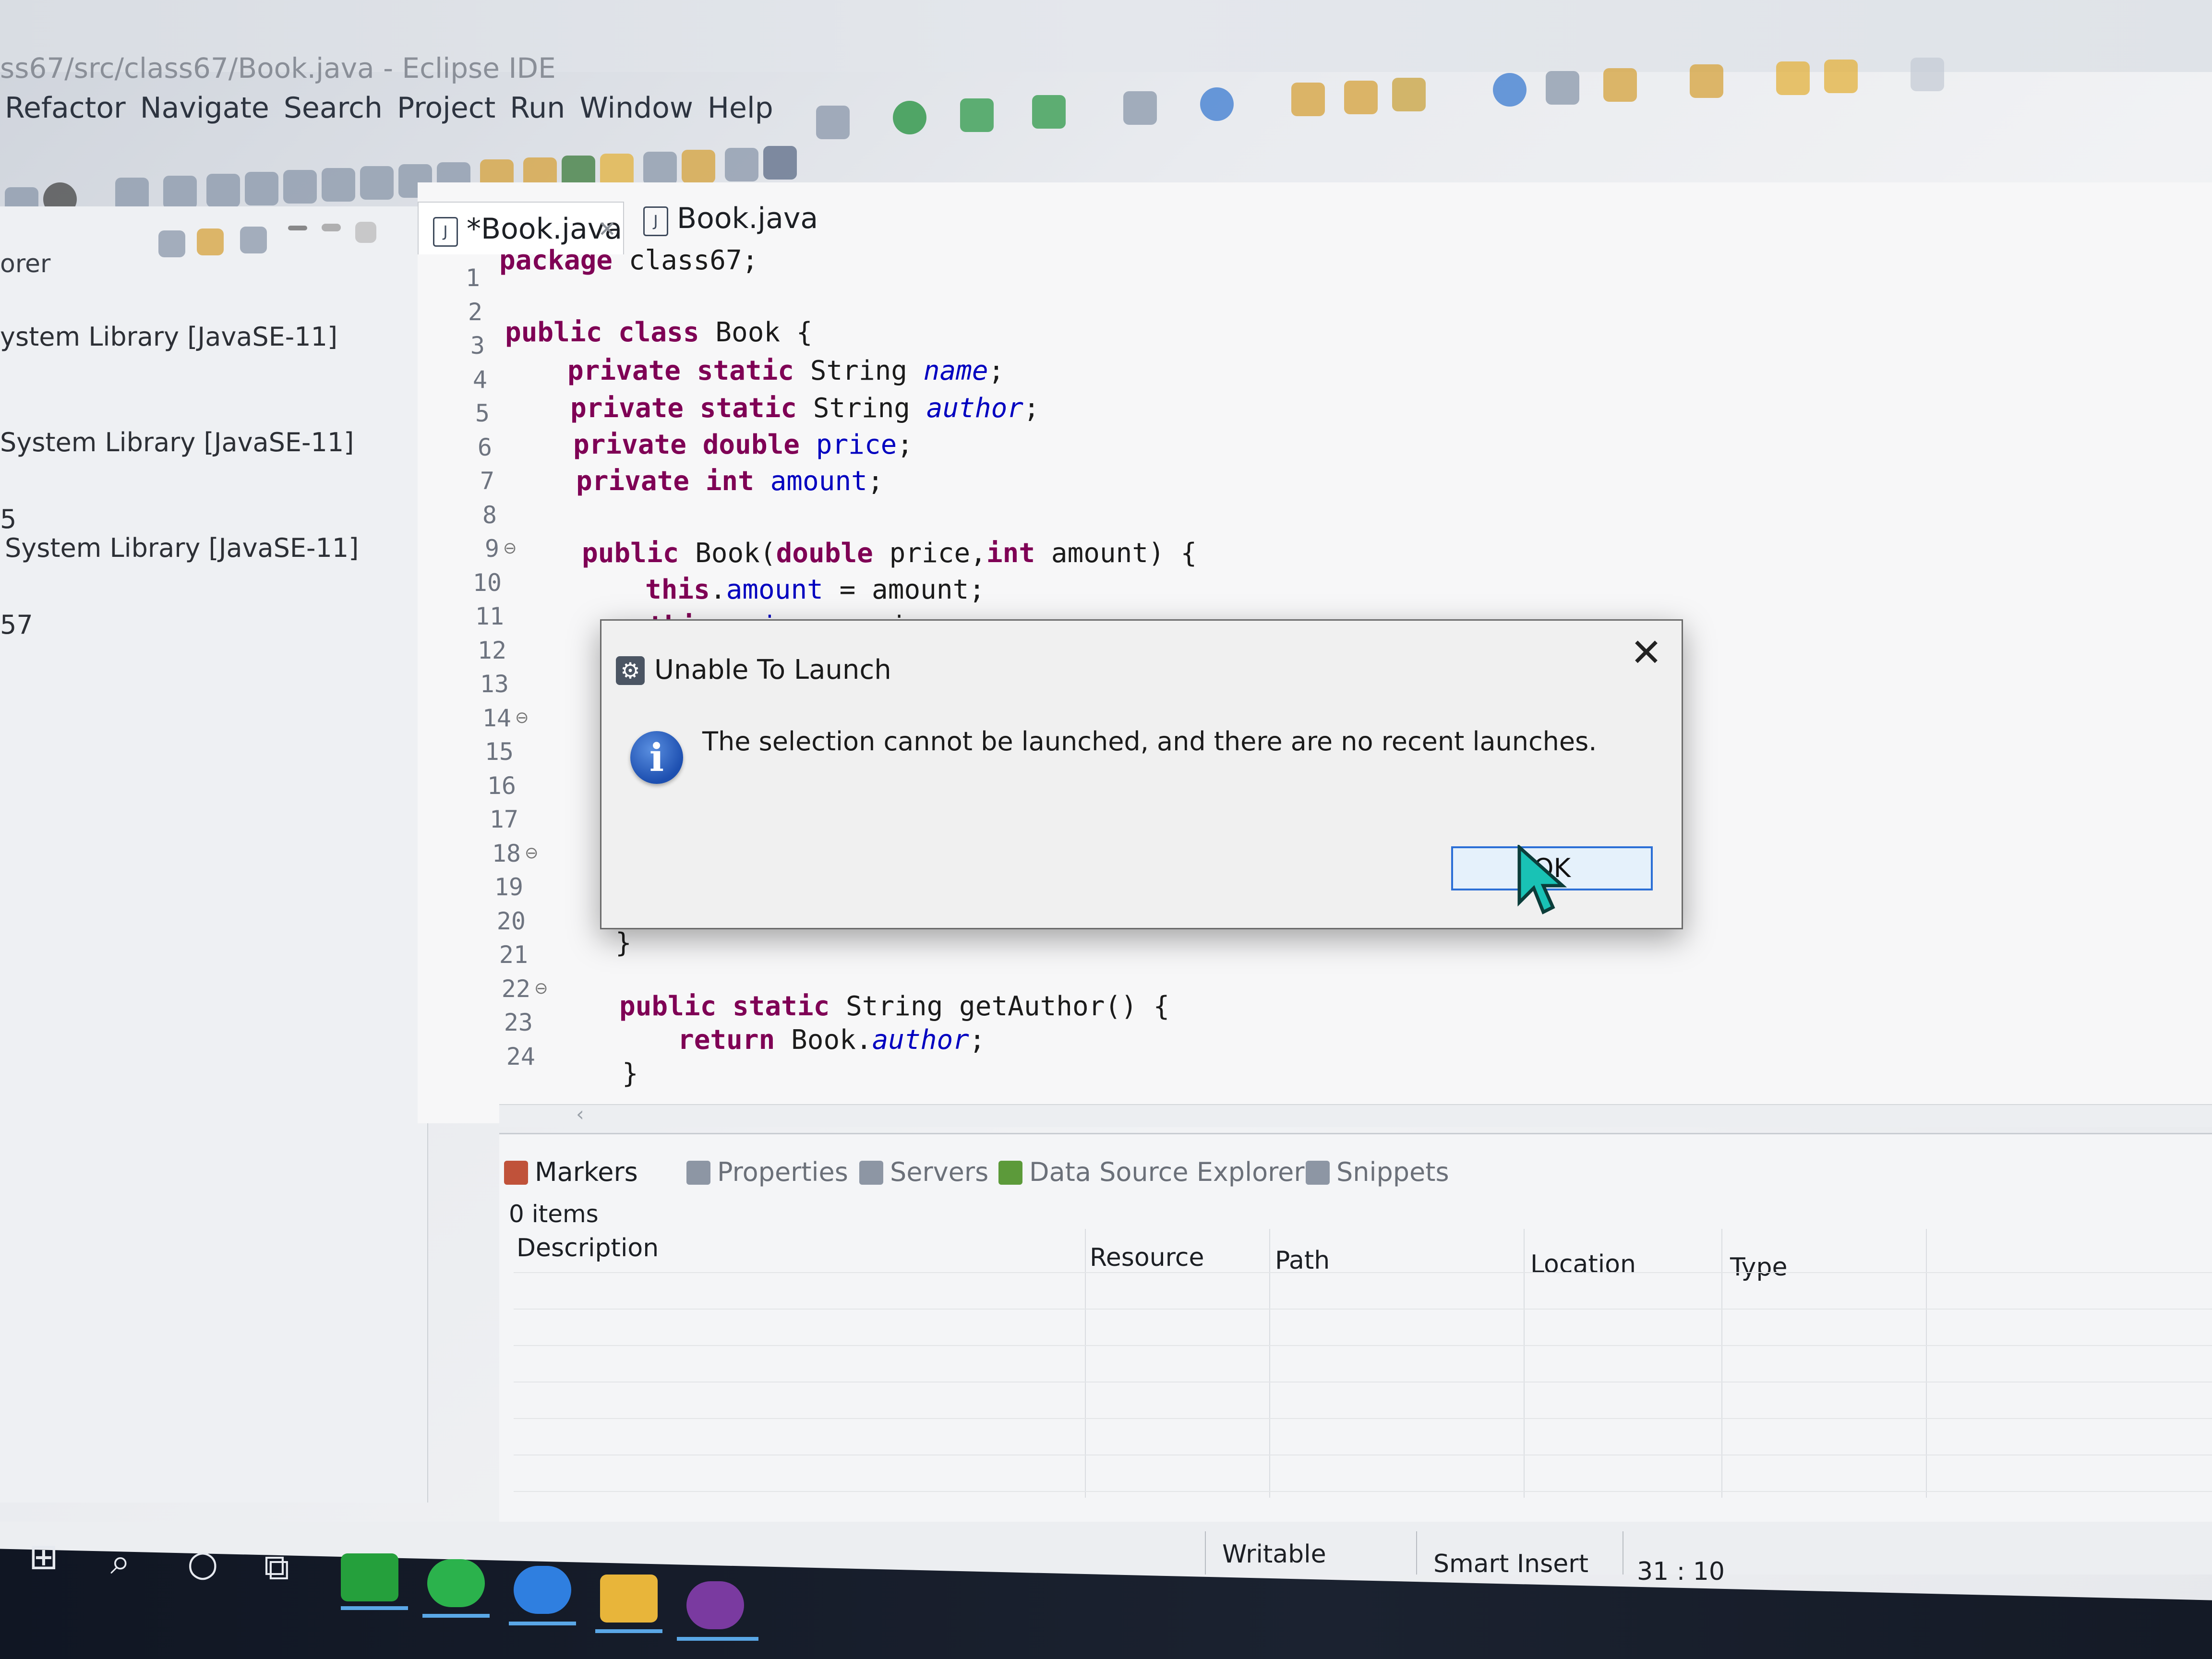 The height and width of the screenshot is (1659, 2212). I want to click on column-path: Path, so click(1302, 1260).